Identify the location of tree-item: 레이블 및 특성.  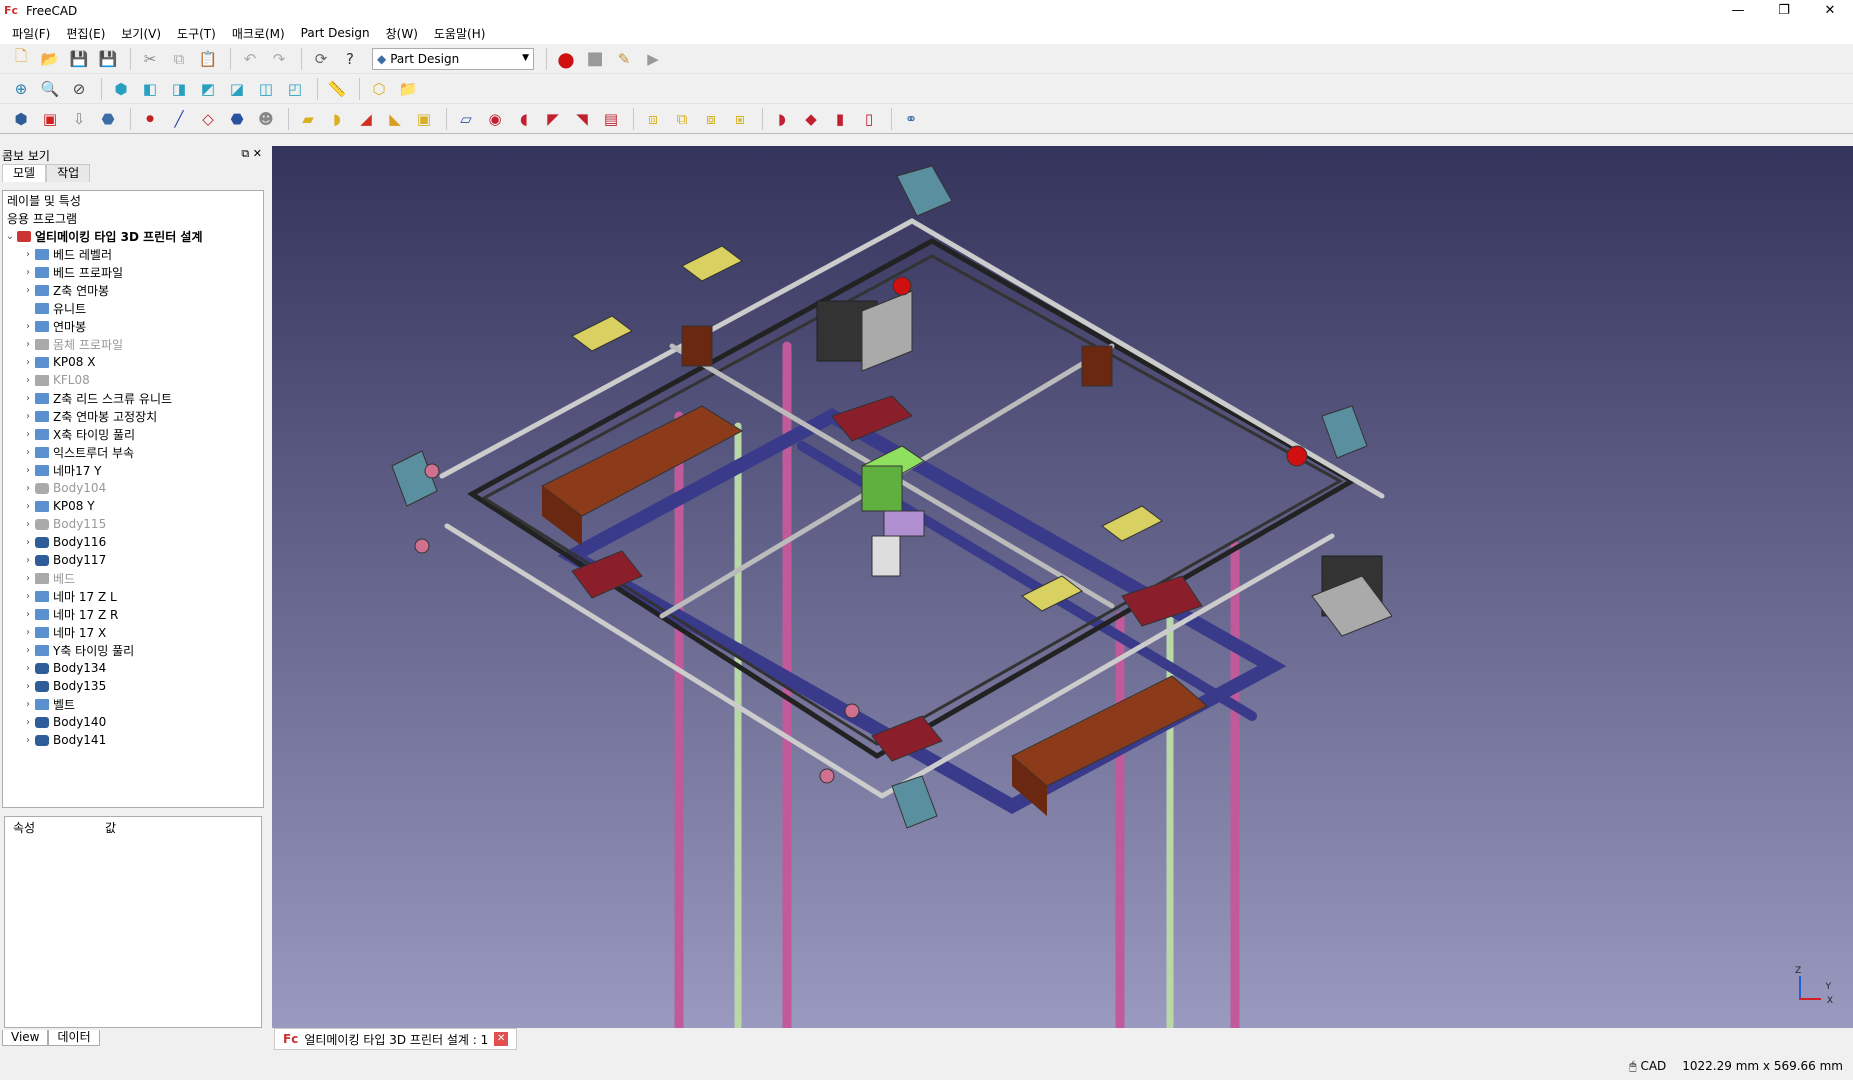
(133, 200).